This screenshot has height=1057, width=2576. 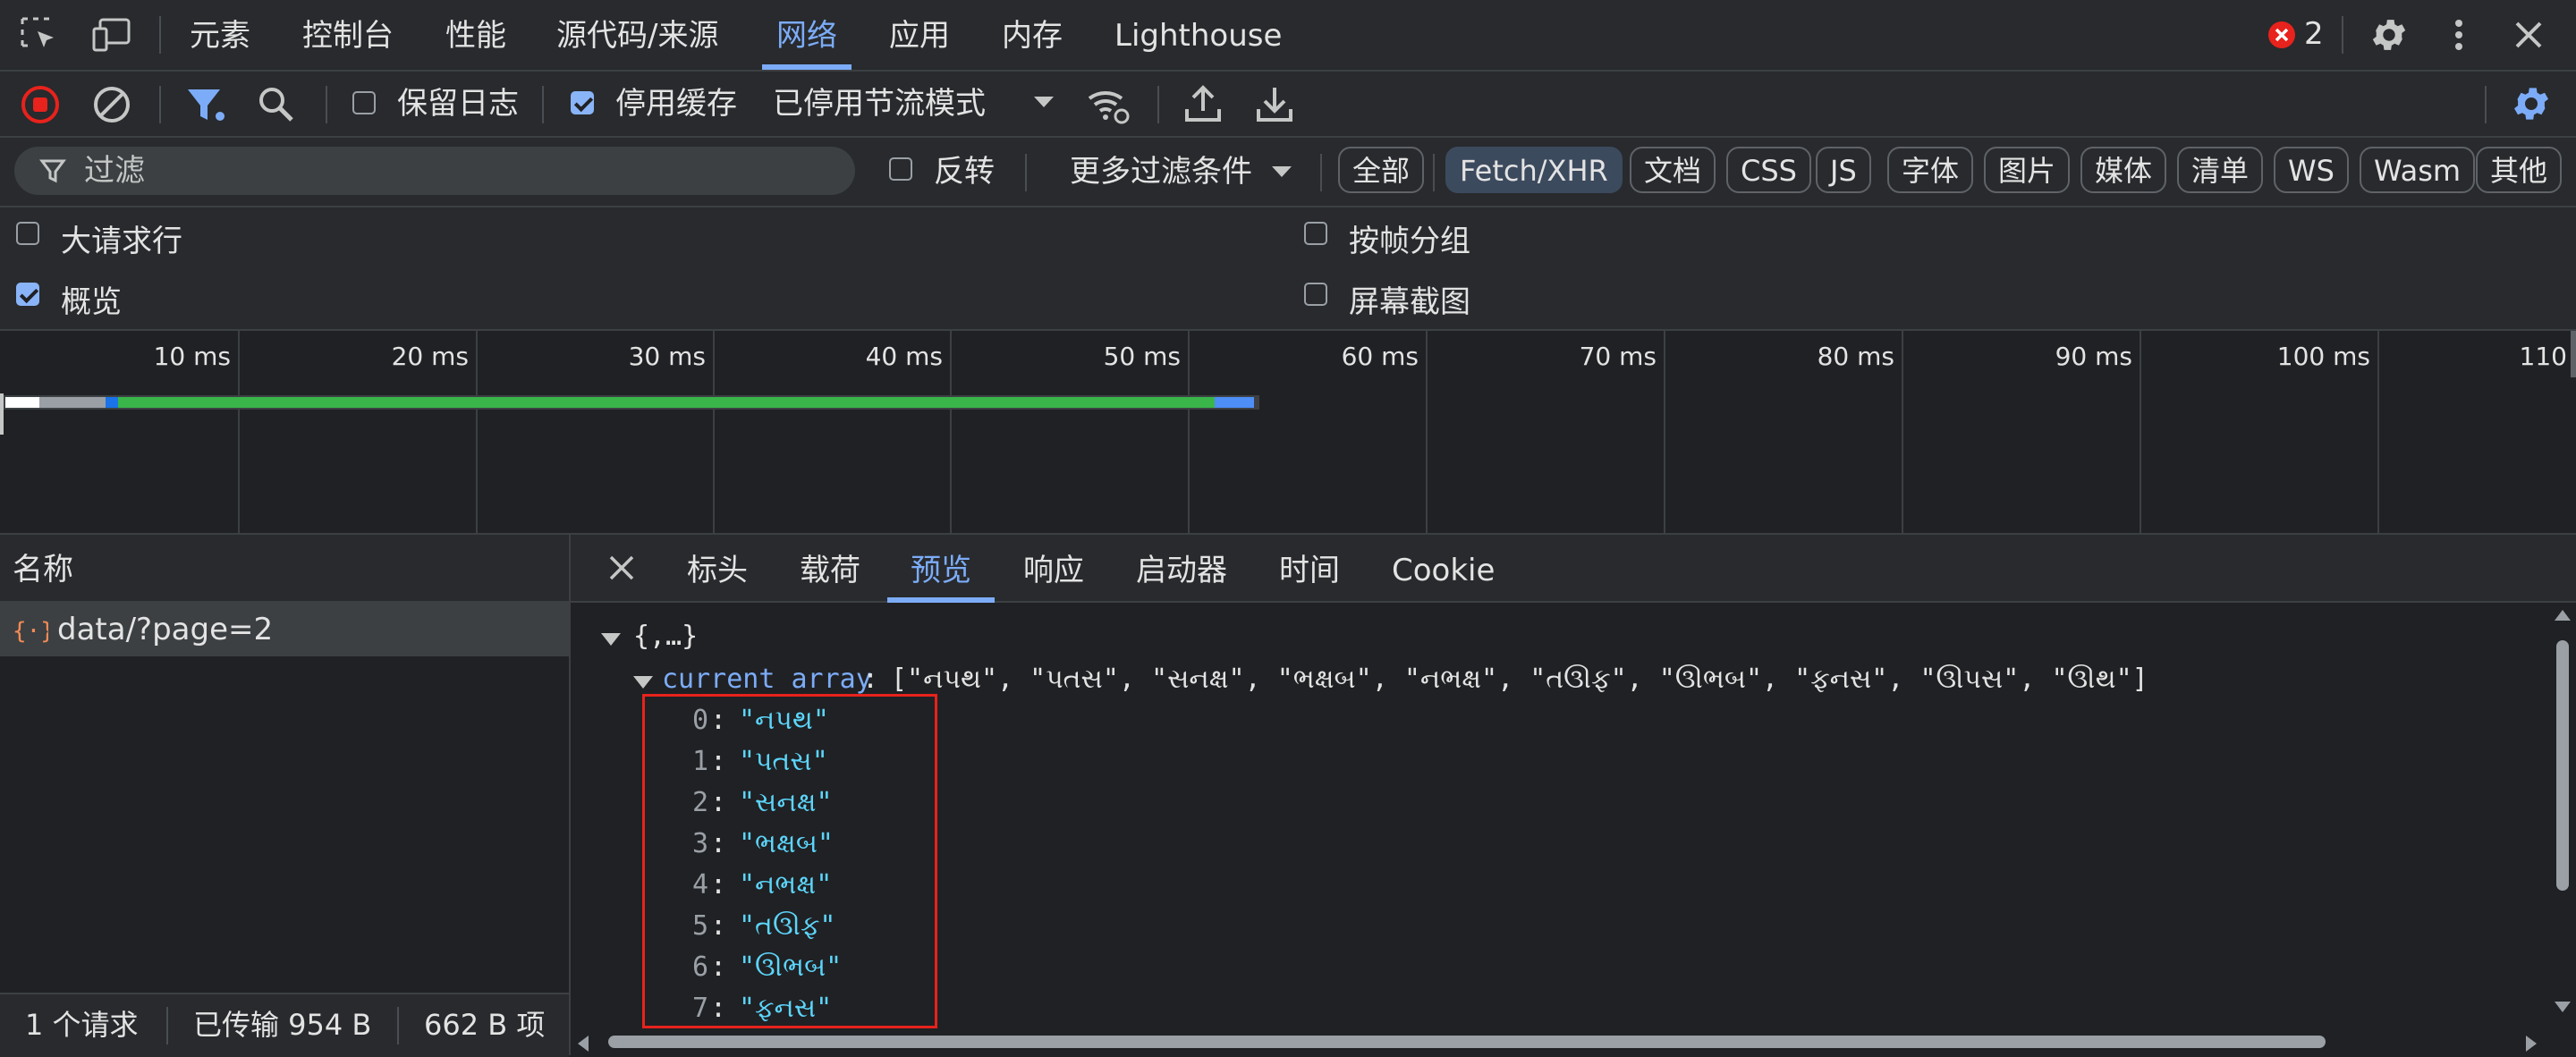 I want to click on clear-icon, so click(x=111, y=104).